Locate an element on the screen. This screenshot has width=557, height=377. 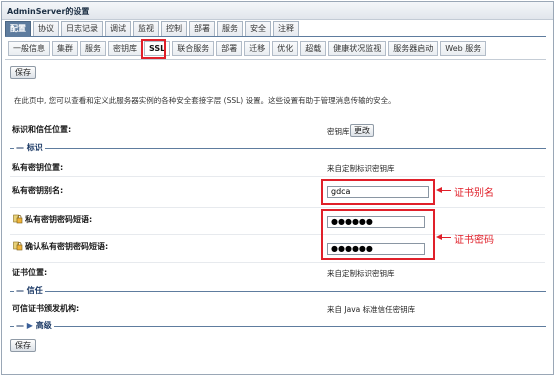
tab-deployments: 部署 is located at coordinates (202, 28).